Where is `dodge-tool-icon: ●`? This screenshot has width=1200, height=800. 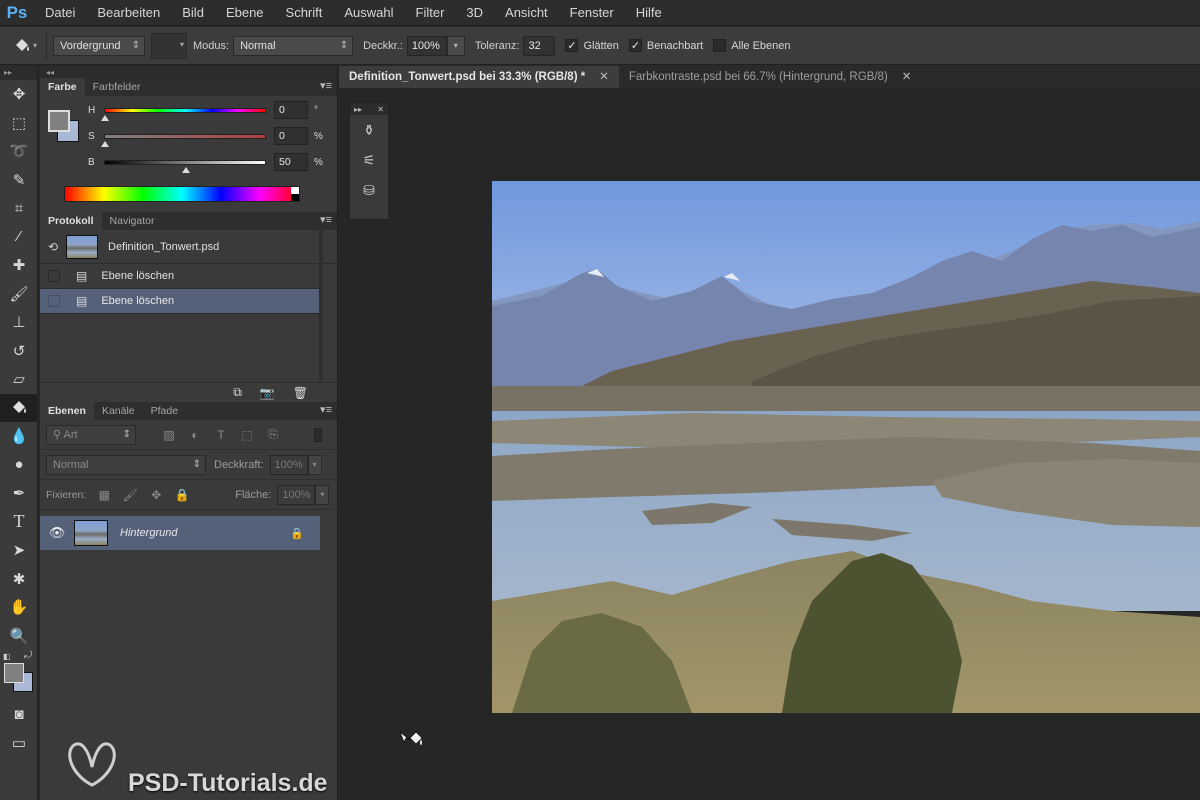 dodge-tool-icon: ● is located at coordinates (19, 465).